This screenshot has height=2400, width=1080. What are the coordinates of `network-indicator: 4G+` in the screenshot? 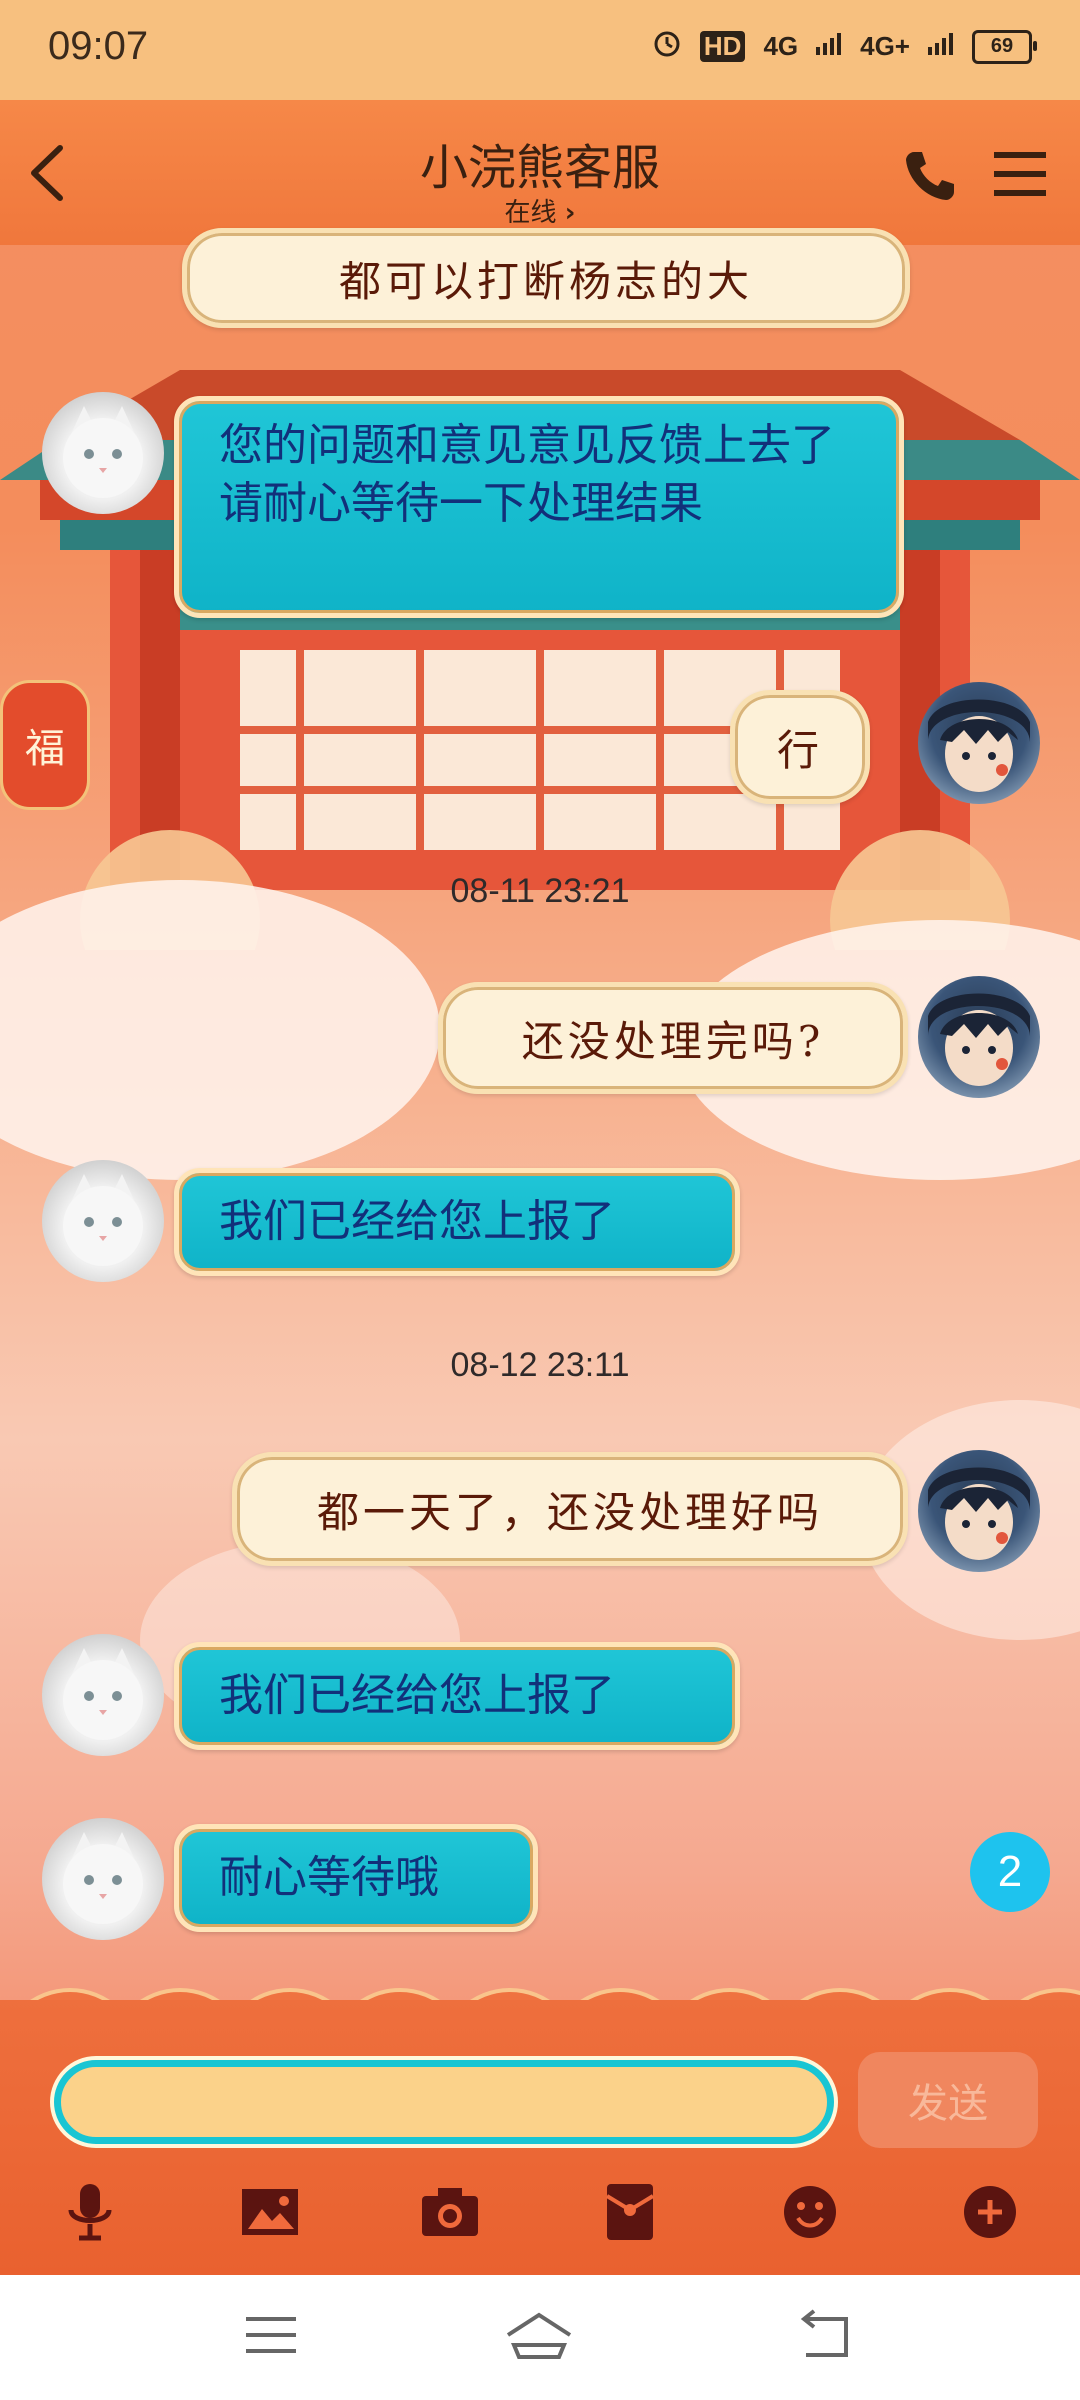 It's located at (885, 46).